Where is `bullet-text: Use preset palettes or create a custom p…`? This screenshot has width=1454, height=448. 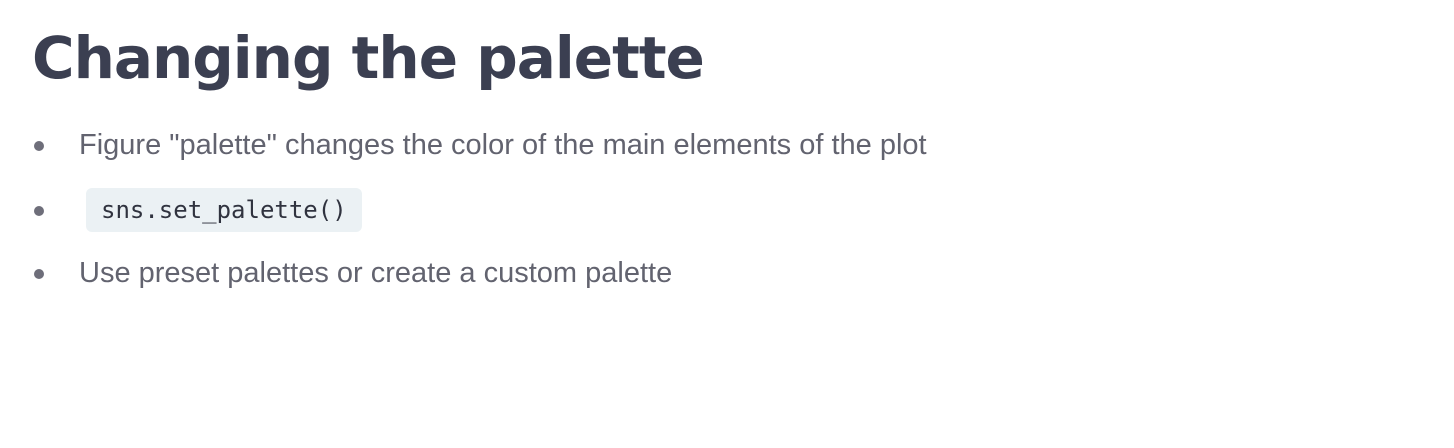
bullet-text: Use preset palettes or create a custom p… is located at coordinates (376, 273).